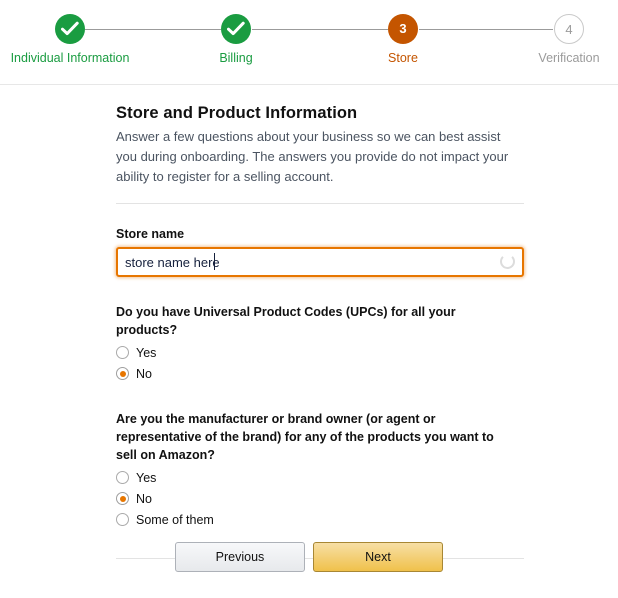  What do you see at coordinates (320, 352) in the screenshot?
I see `radio-option-upc-yes: Yes` at bounding box center [320, 352].